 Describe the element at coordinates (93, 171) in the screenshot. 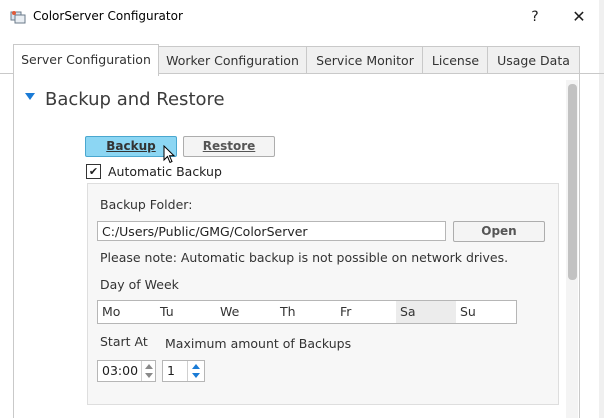

I see `automatic-backup-checkbox: ✔` at that location.